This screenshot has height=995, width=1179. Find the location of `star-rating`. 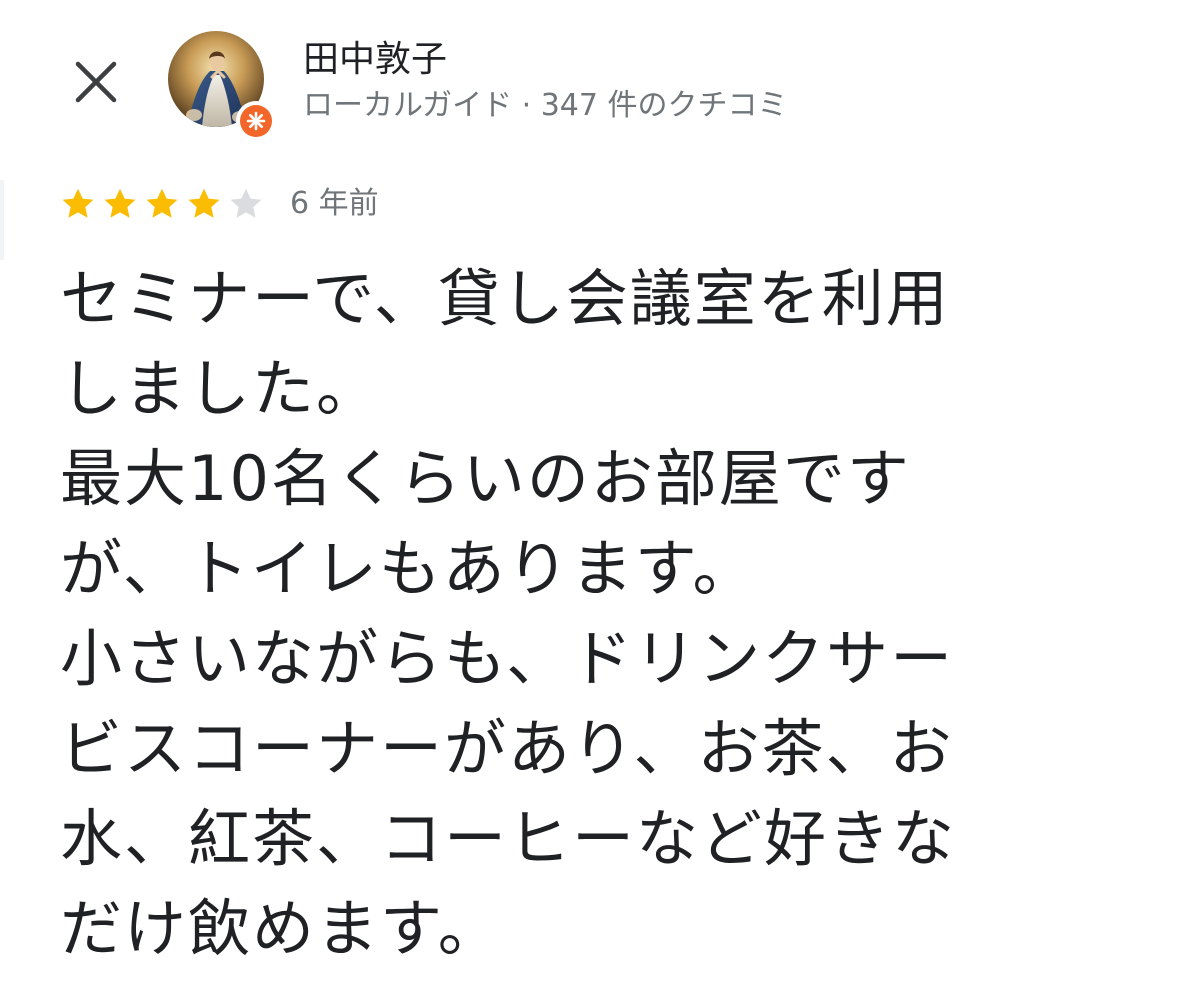

star-rating is located at coordinates (165, 204).